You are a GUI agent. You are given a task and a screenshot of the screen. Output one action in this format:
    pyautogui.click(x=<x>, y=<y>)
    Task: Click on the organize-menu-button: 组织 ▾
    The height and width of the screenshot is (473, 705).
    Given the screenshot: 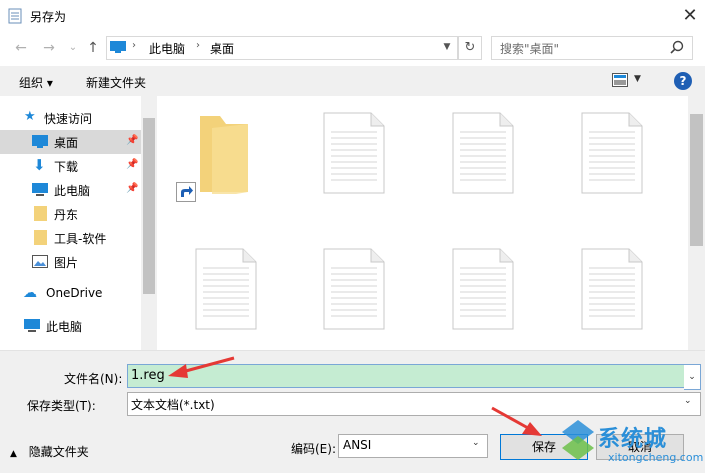 What is the action you would take?
    pyautogui.click(x=36, y=82)
    